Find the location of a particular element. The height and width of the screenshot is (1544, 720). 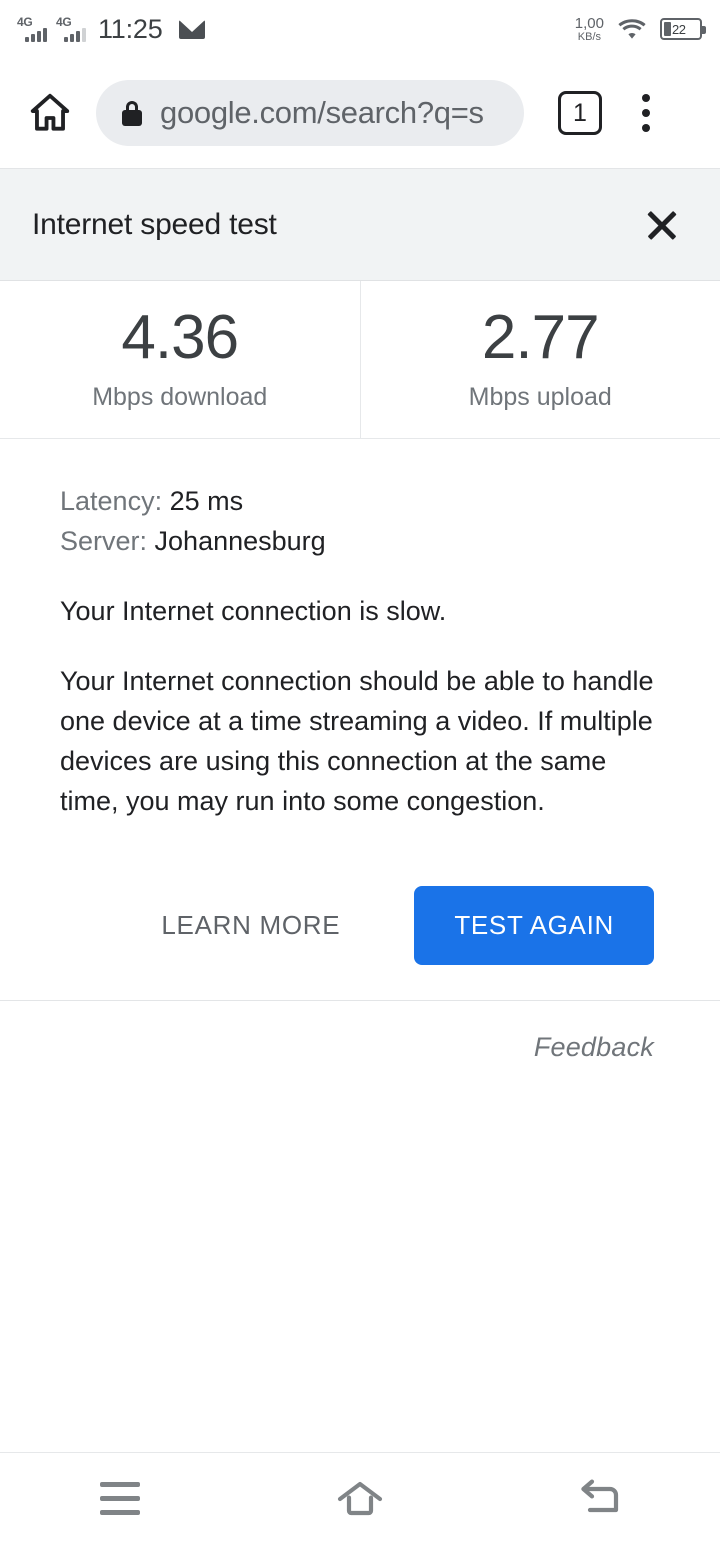

status-bar-right: 1,00 KB/s 22 is located at coordinates (640, 29).